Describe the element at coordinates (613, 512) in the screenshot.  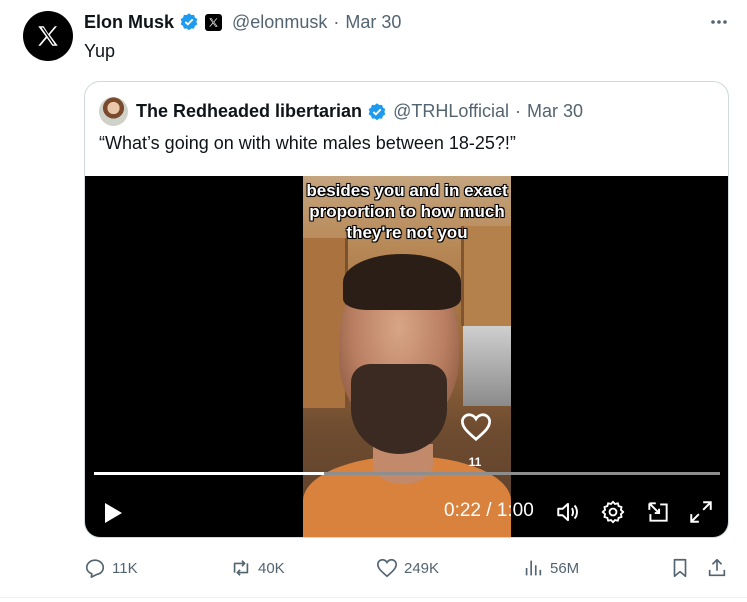
I see `settings-gear-icon` at that location.